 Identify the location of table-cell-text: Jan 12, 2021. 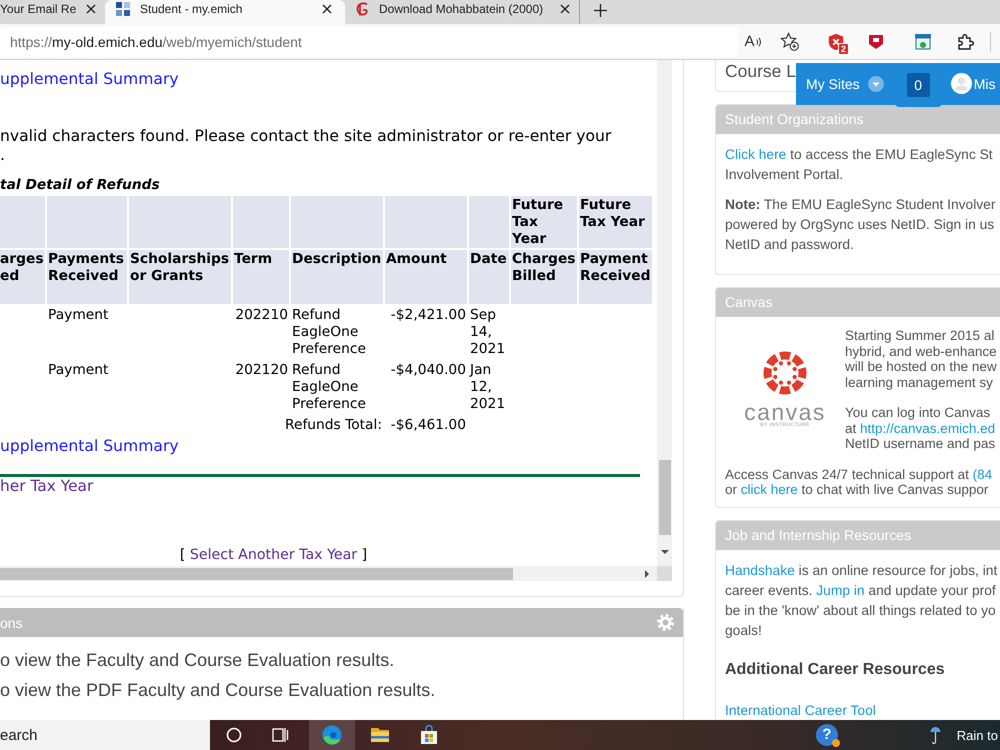
(487, 387).